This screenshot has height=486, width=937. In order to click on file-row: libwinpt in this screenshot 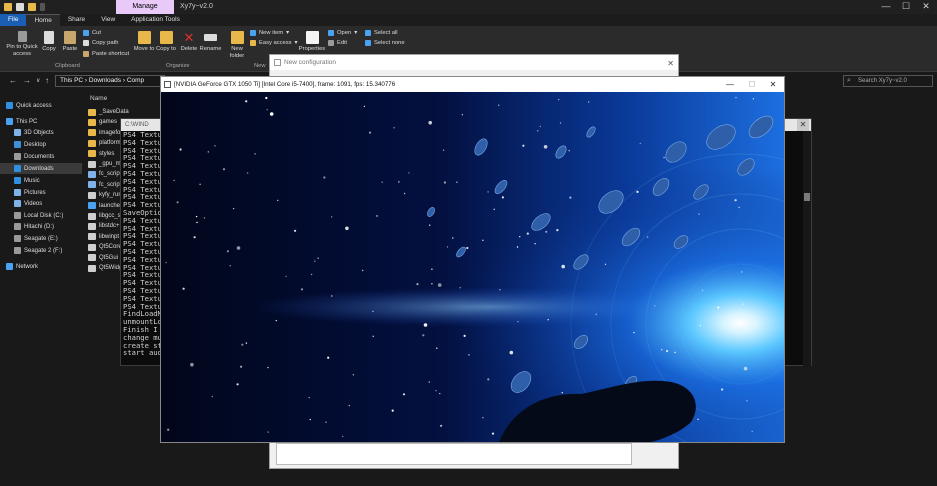, I will do `click(103, 237)`.